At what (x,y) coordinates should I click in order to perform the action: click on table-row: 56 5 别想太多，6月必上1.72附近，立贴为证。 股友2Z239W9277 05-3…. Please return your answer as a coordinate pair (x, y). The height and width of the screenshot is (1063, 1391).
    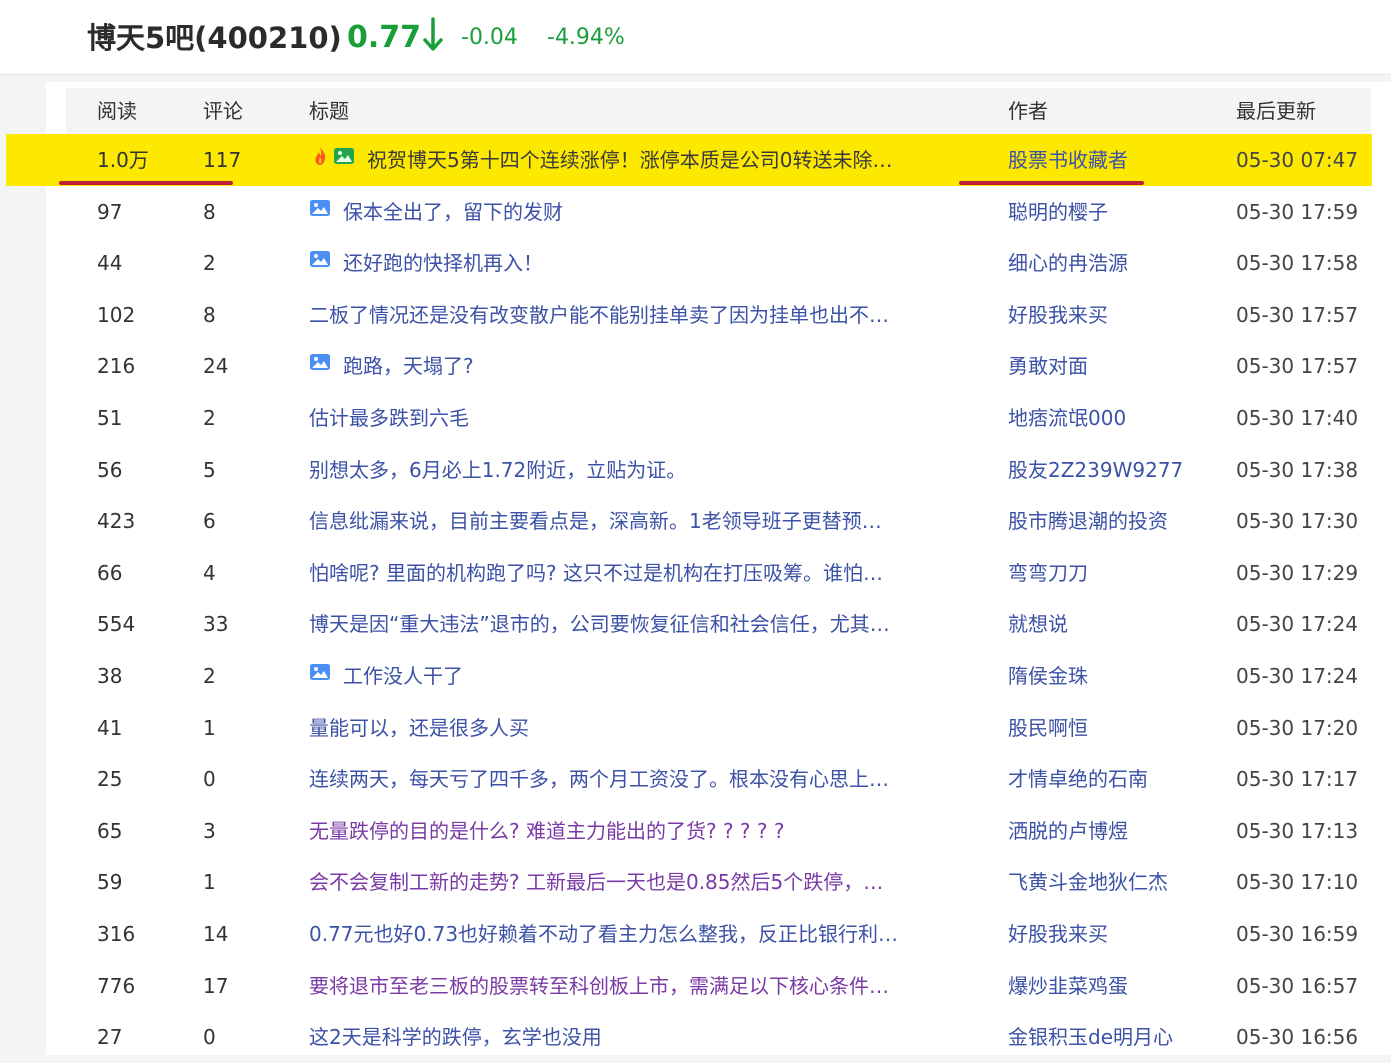
    Looking at the image, I should click on (718, 470).